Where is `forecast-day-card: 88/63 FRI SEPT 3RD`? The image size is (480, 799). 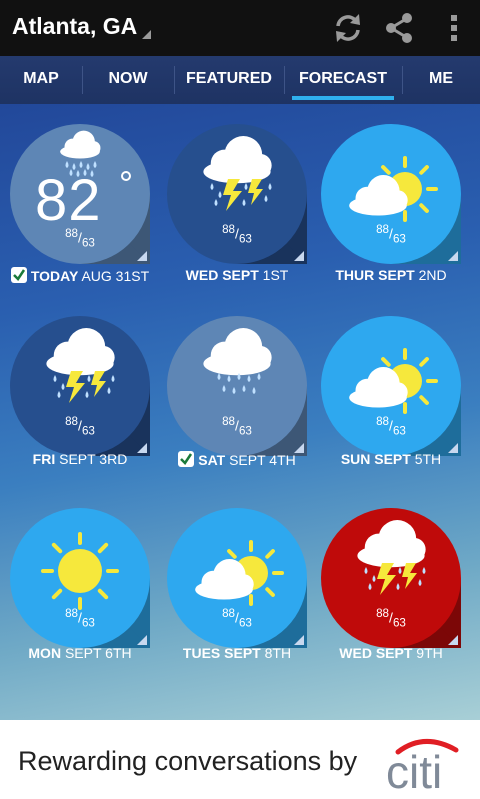 forecast-day-card: 88/63 FRI SEPT 3RD is located at coordinates (80, 396).